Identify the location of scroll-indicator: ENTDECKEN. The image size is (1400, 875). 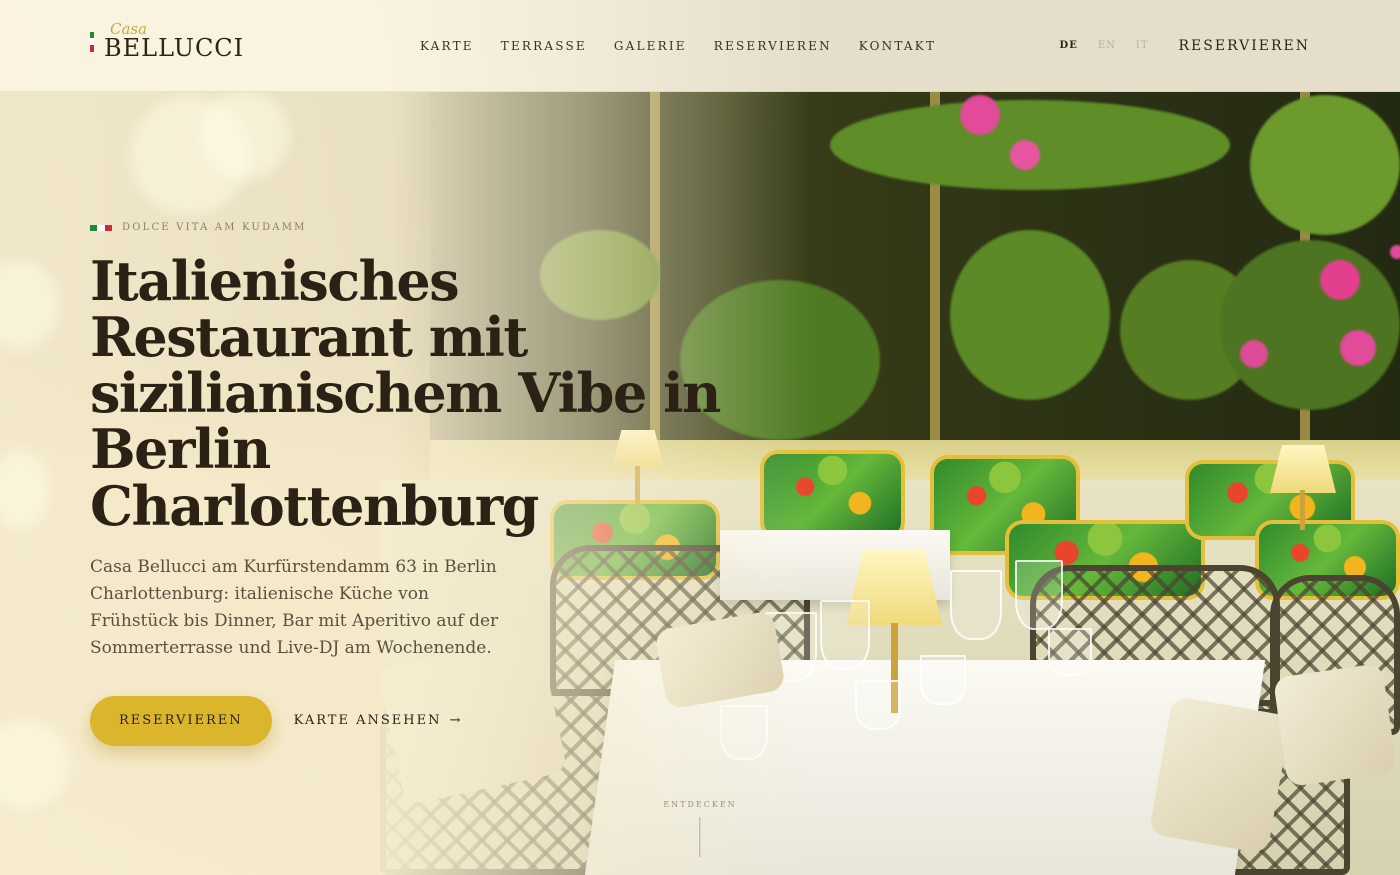
(699, 828).